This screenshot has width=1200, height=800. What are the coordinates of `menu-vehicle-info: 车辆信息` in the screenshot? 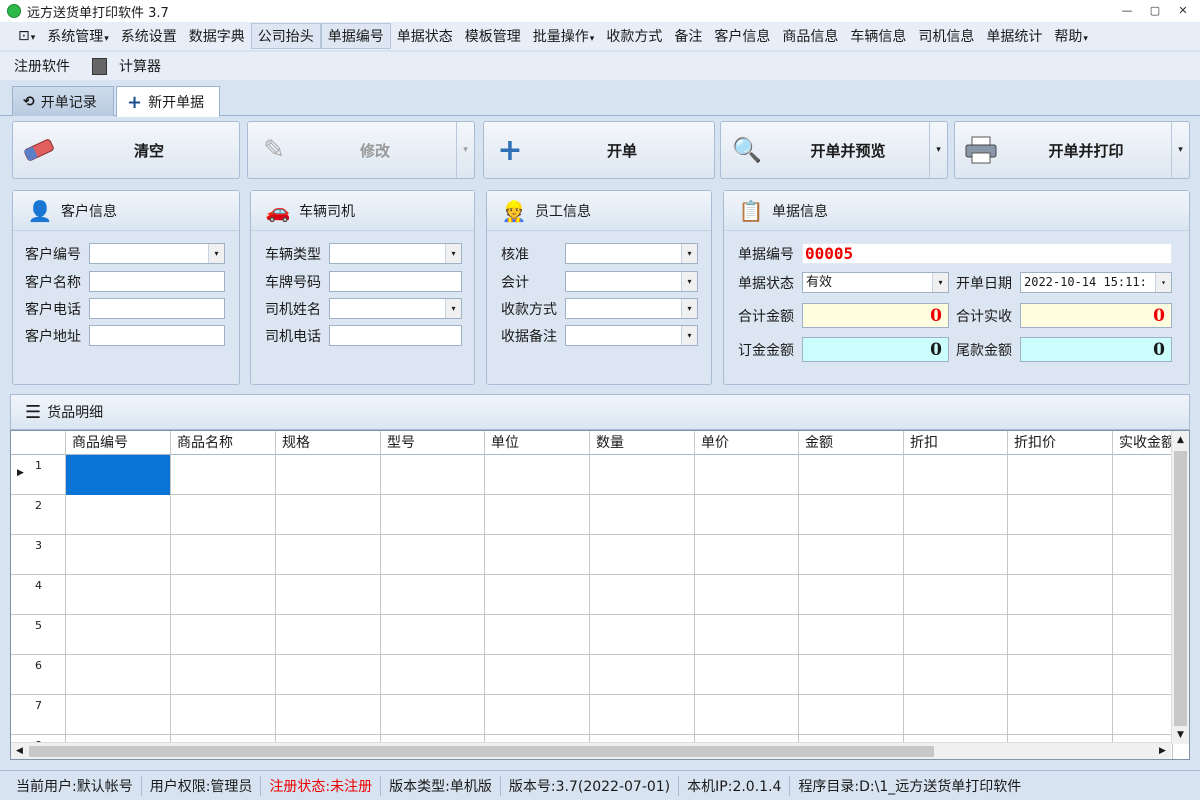 It's located at (878, 36).